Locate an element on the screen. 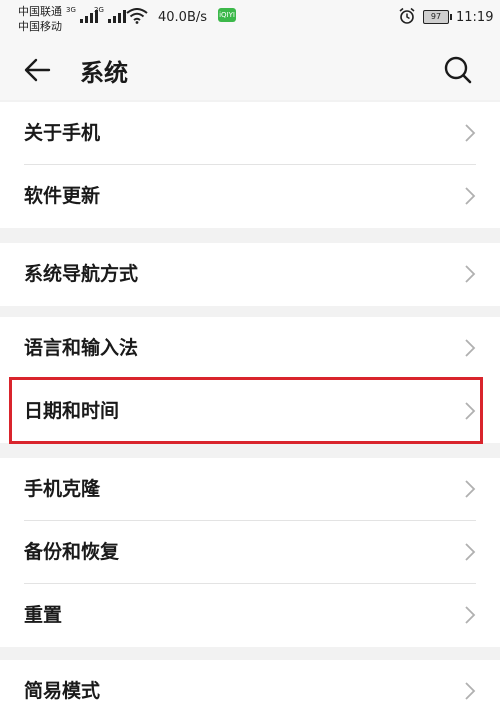  menu-item-label: 备份和恢复 is located at coordinates (72, 552).